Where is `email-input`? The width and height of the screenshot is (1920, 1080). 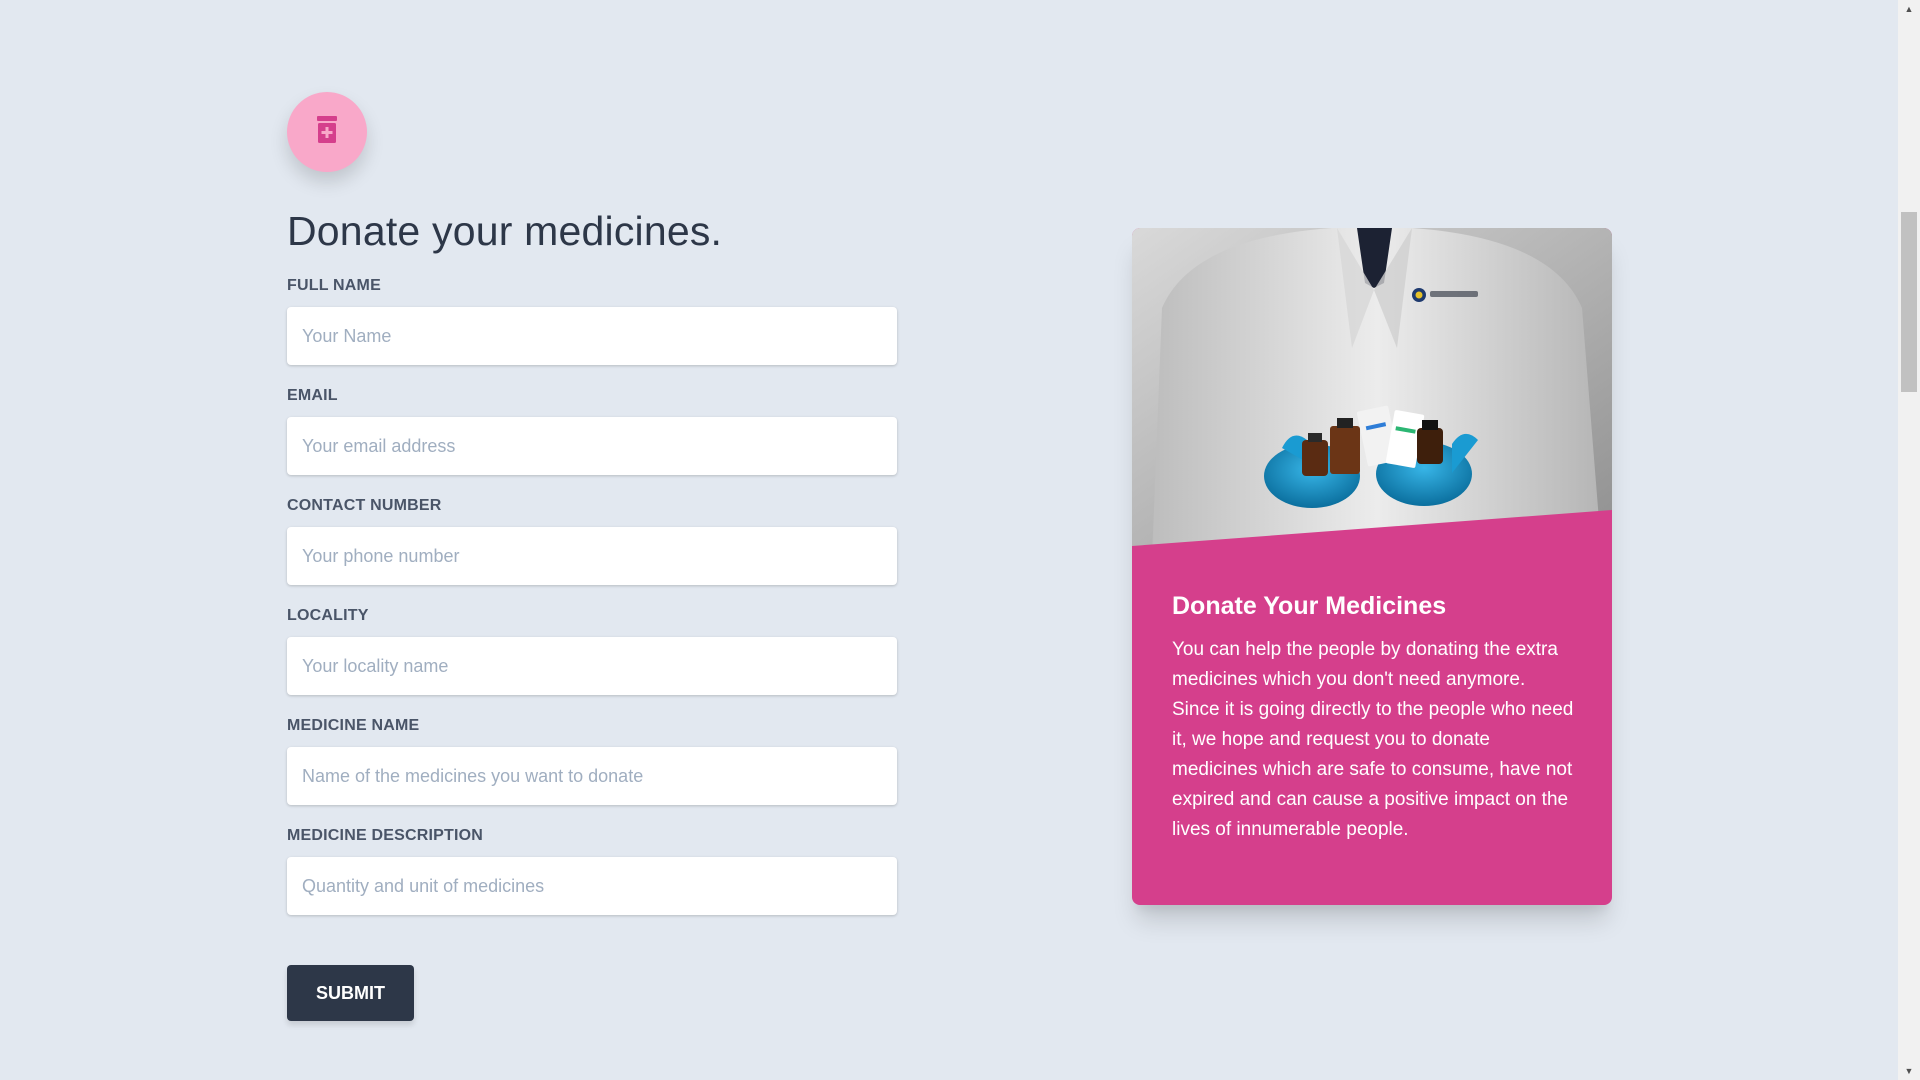
email-input is located at coordinates (592, 446).